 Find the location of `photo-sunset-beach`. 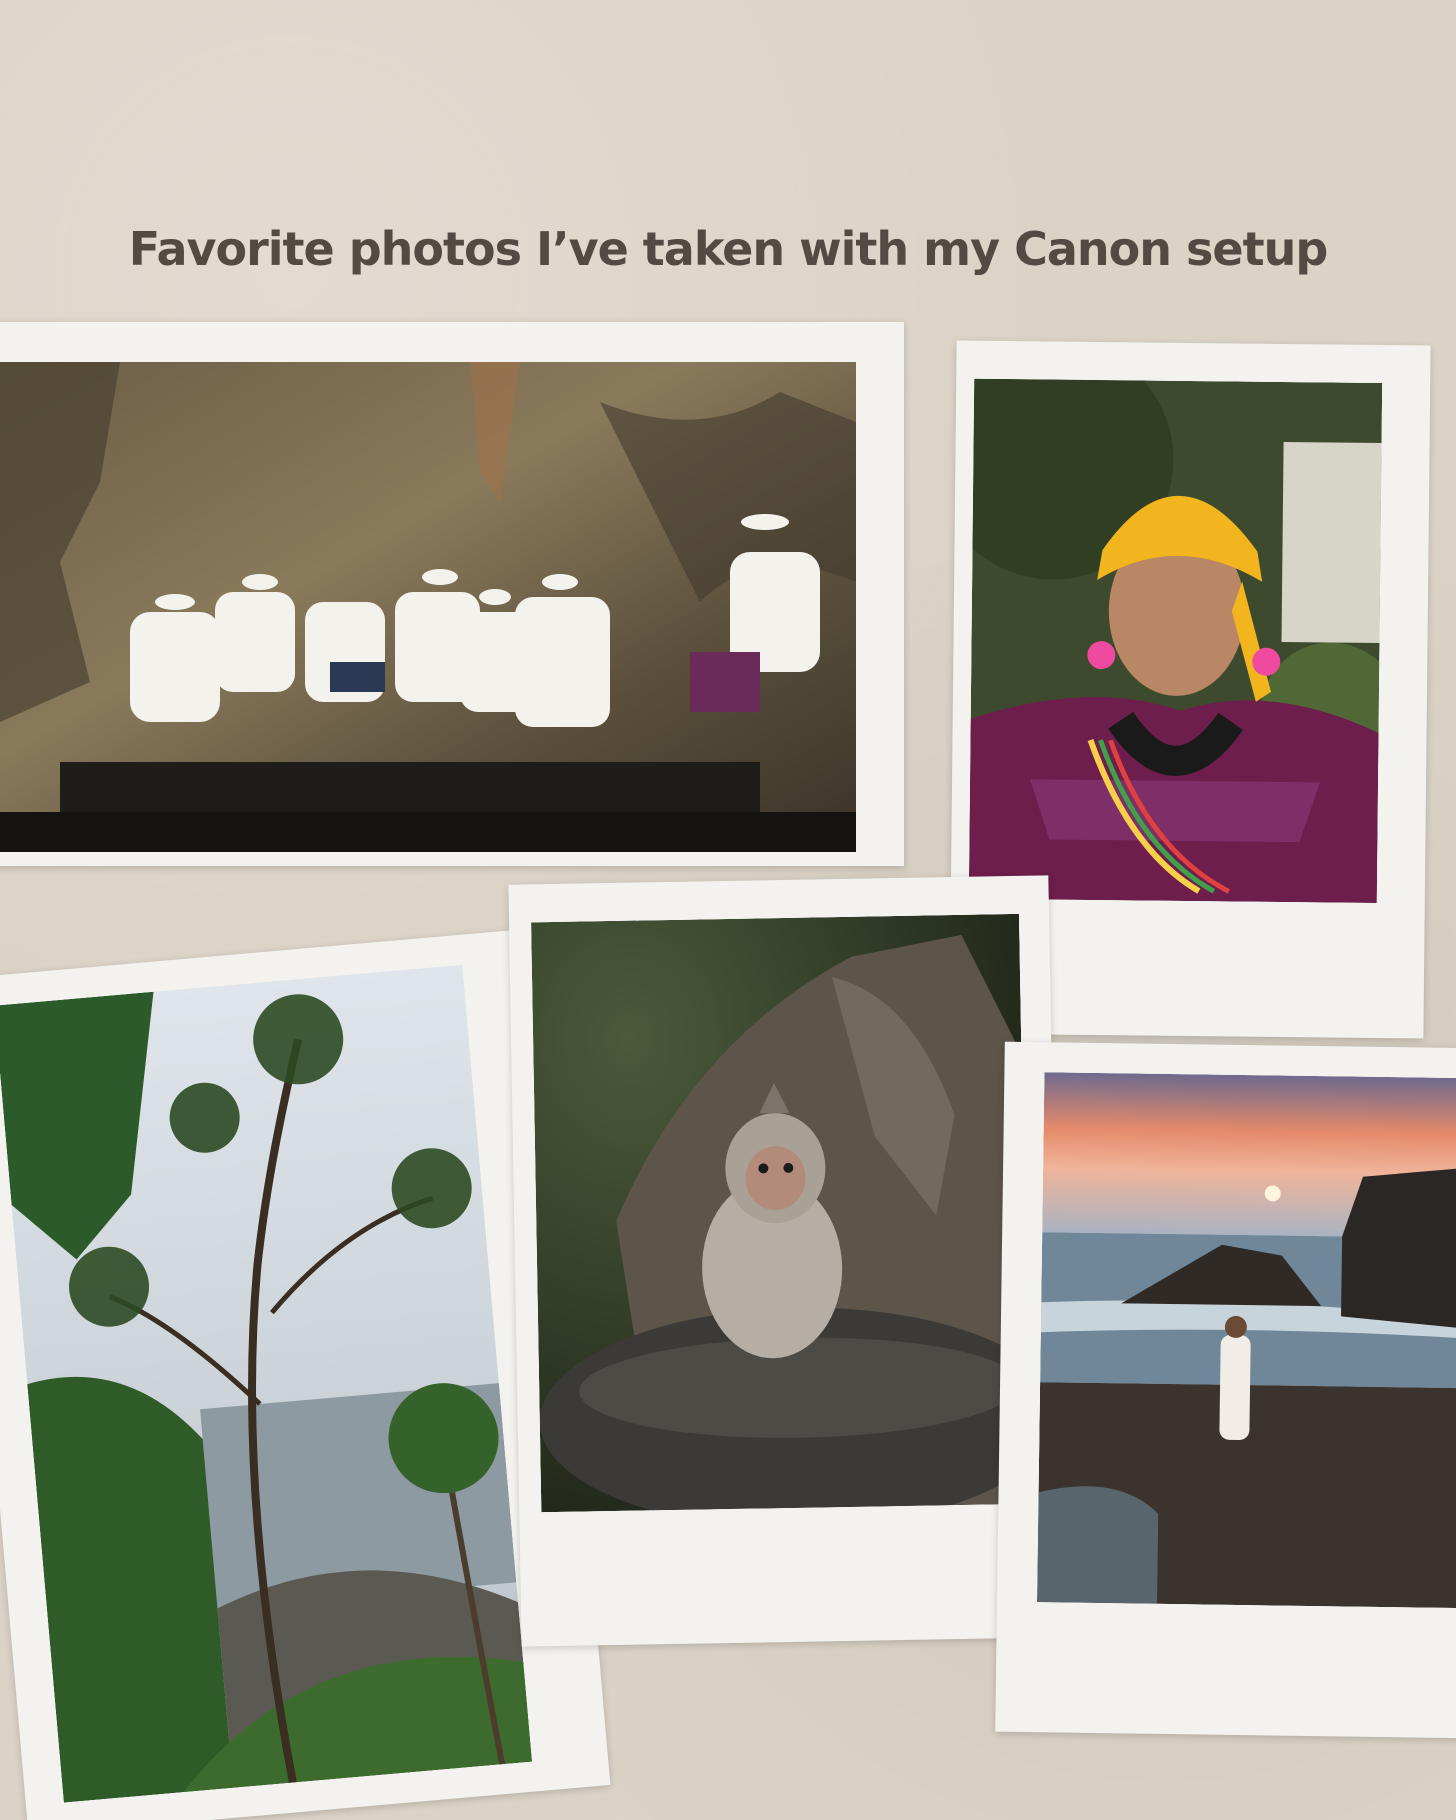

photo-sunset-beach is located at coordinates (1246, 1340).